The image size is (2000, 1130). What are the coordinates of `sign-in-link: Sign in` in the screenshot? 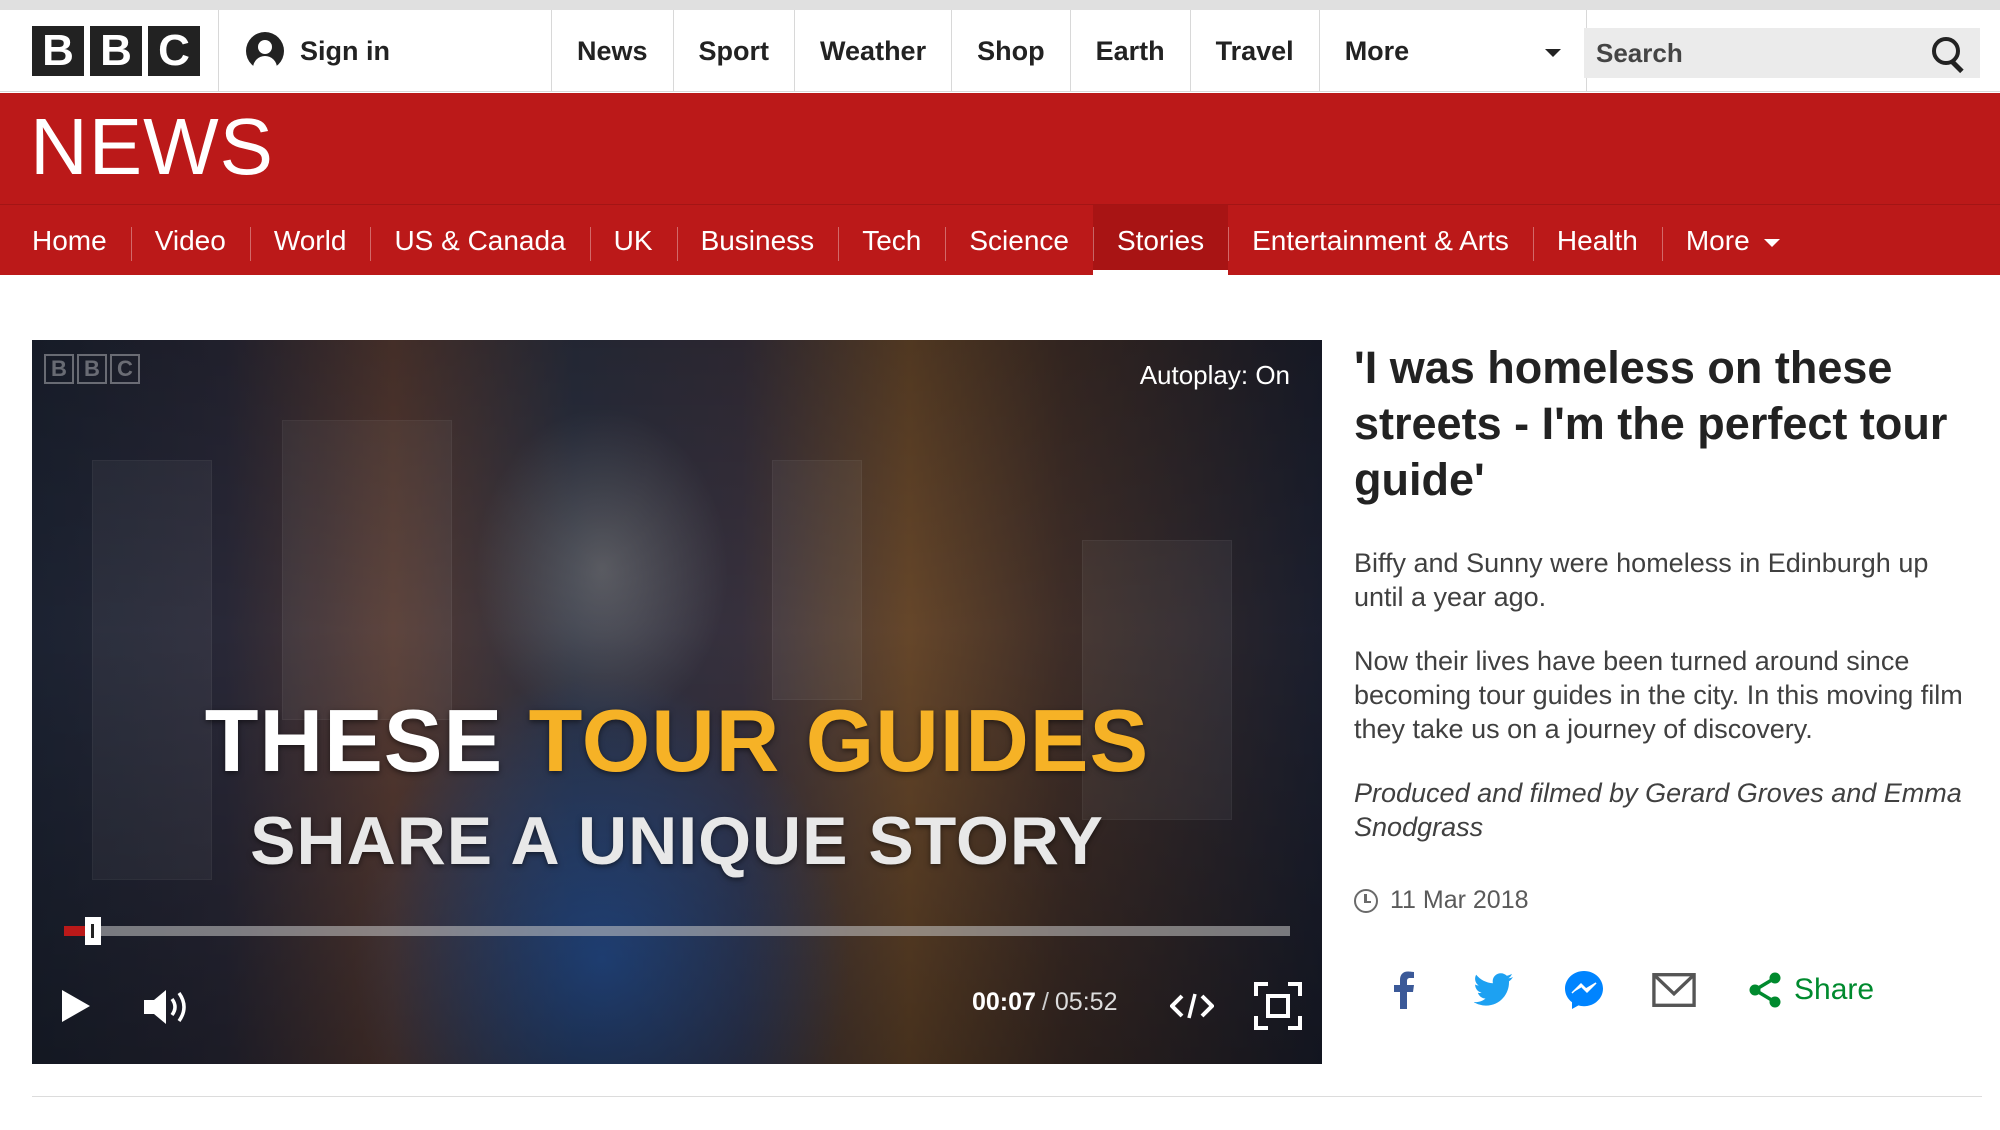 It's located at (318, 51).